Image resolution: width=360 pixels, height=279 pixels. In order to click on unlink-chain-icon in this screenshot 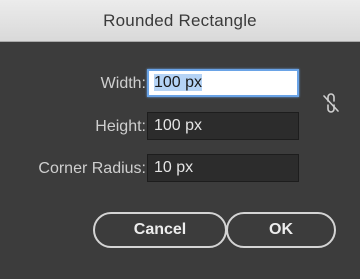, I will do `click(331, 103)`.